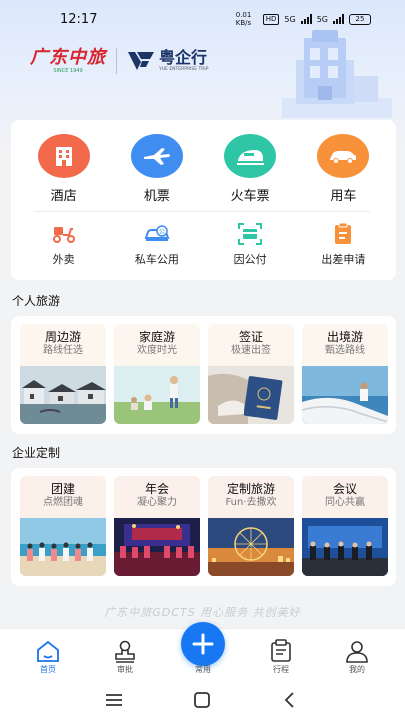 This screenshot has height=720, width=405. I want to click on yqx-logo-en: YUE ENTERPRISE TRIP, so click(184, 69).